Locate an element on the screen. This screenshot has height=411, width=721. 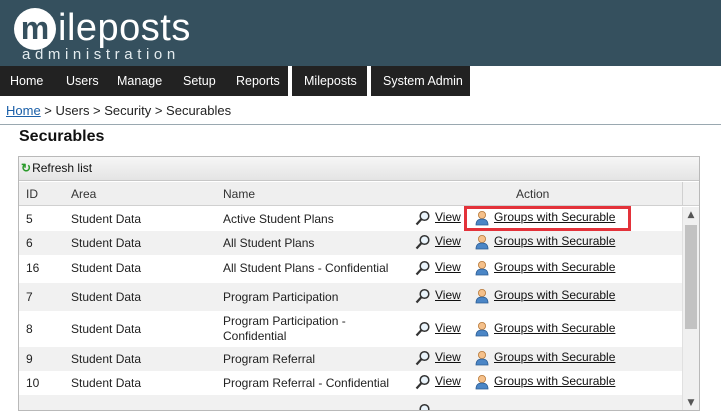
nav-mileposts: Mileposts is located at coordinates (330, 81).